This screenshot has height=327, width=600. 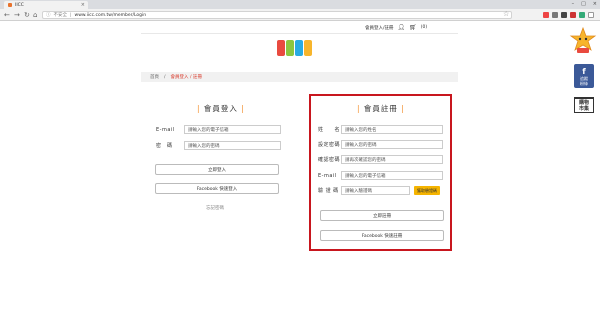 What do you see at coordinates (154, 77) in the screenshot?
I see `breadcrumb-home: 首頁` at bounding box center [154, 77].